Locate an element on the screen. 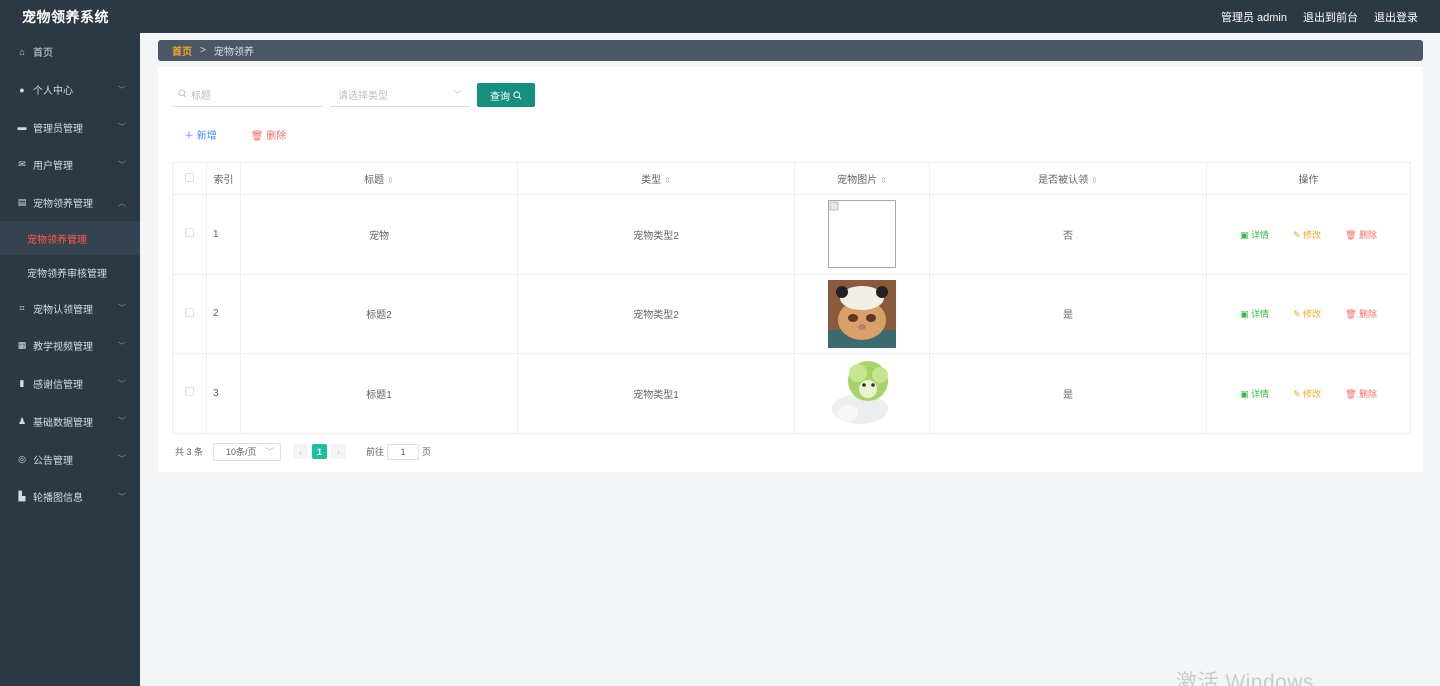 The image size is (1440, 686). document-icon: ▣ is located at coordinates (1245, 314).